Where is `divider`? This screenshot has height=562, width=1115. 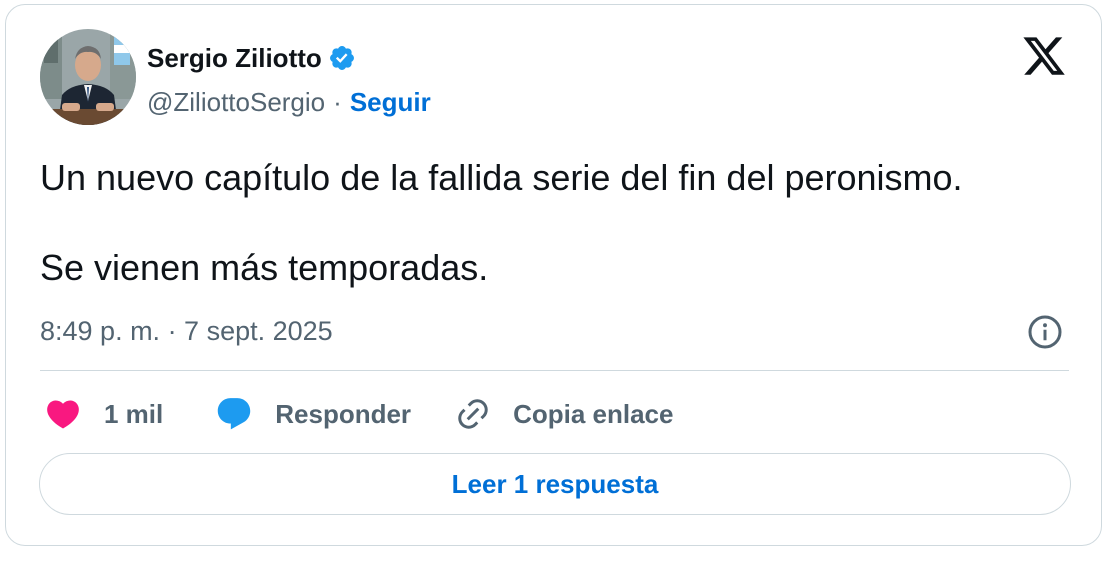 divider is located at coordinates (554, 370).